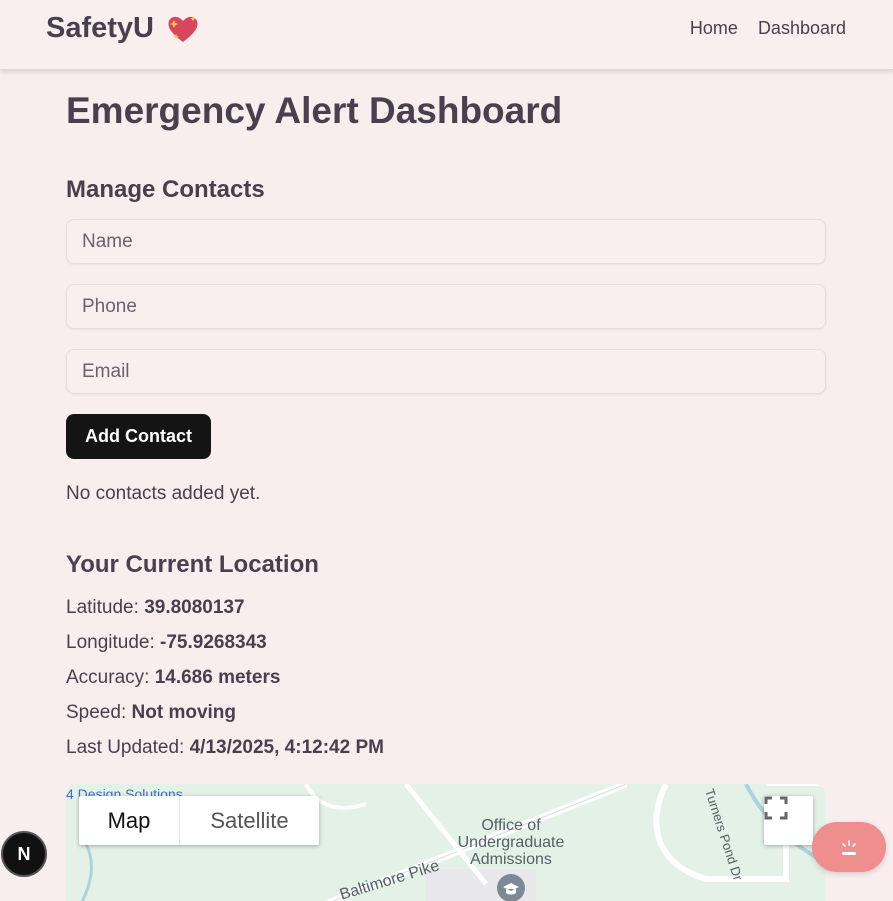 The height and width of the screenshot is (901, 893). Describe the element at coordinates (192, 564) in the screenshot. I see `current-location-title: Your Current Location` at that location.